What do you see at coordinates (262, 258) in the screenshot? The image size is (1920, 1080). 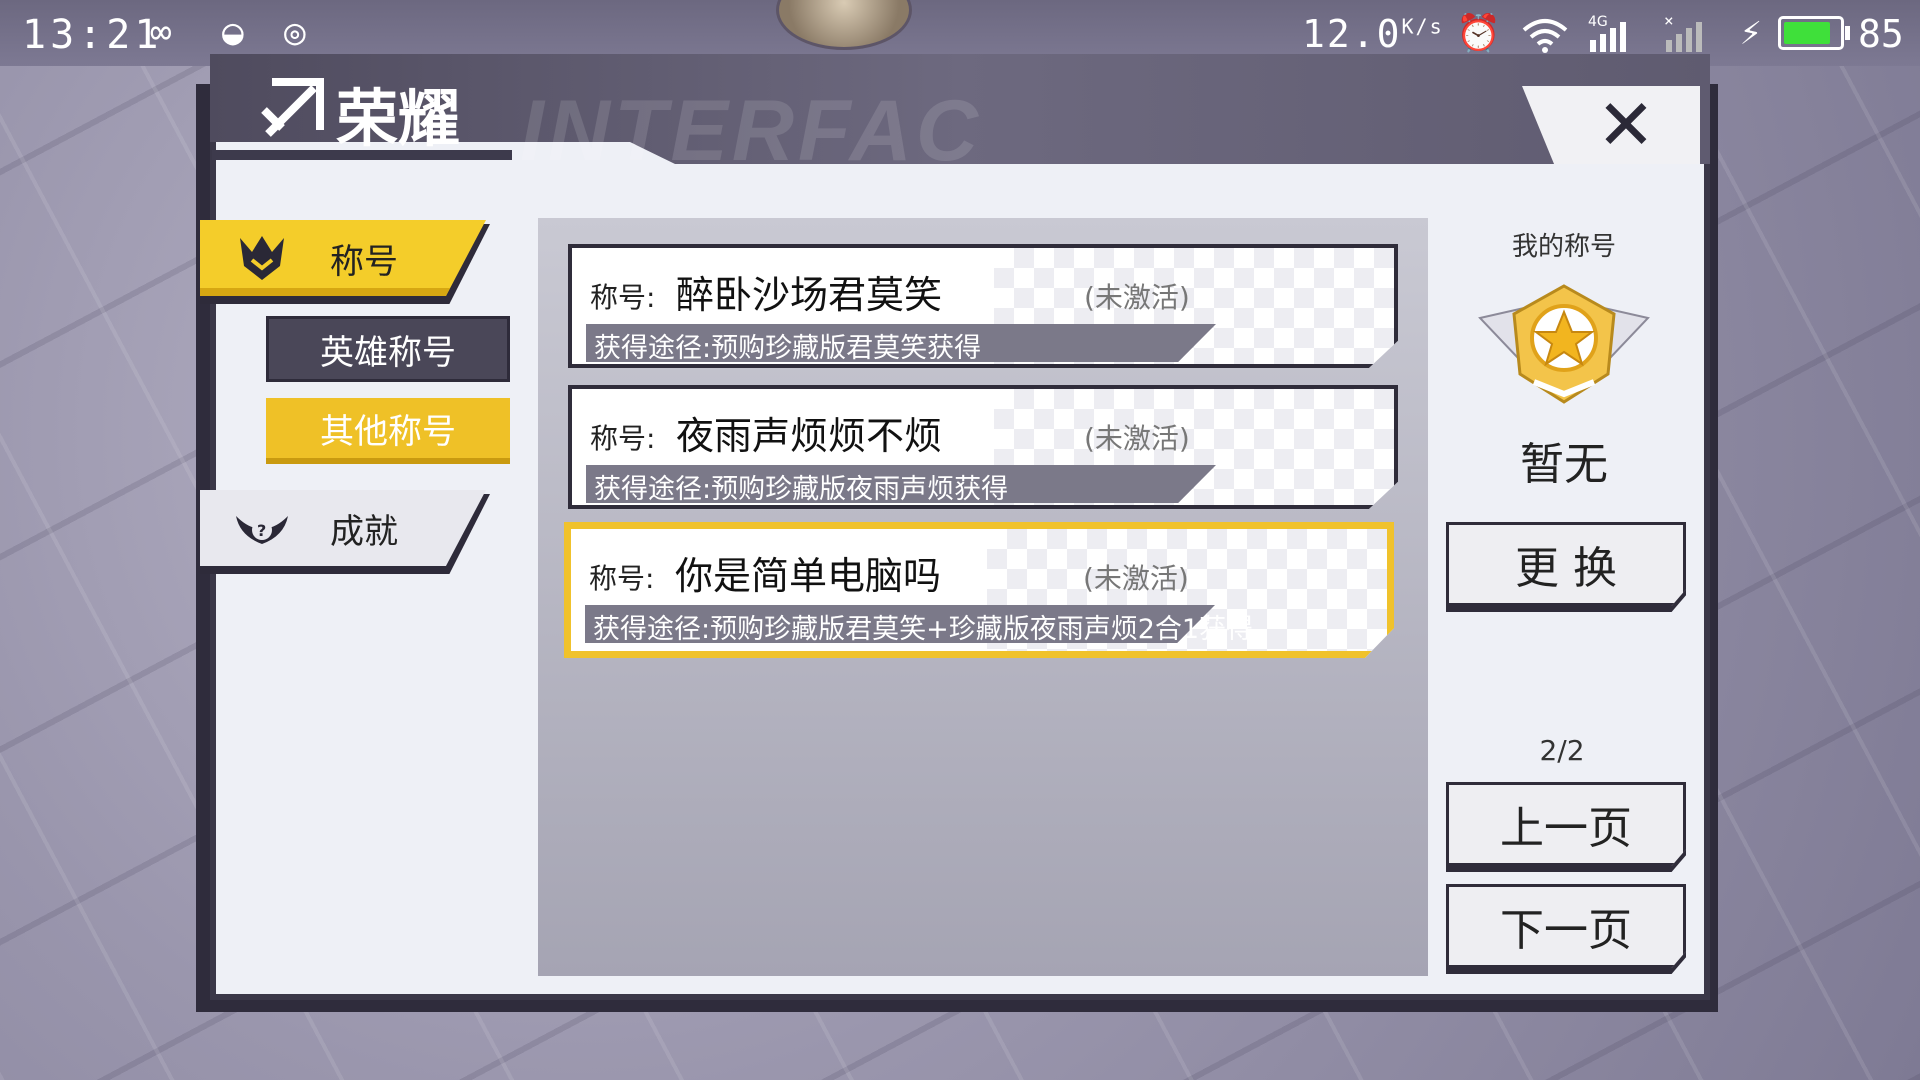 I see `helmet-icon` at bounding box center [262, 258].